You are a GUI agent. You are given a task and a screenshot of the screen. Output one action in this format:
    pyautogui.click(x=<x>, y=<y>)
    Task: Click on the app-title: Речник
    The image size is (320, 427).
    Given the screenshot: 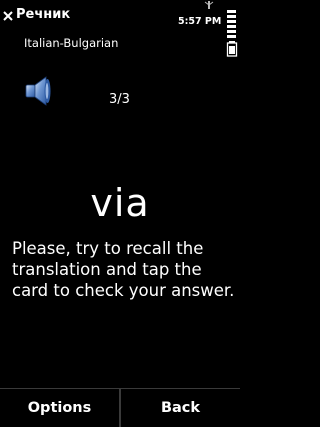 What is the action you would take?
    pyautogui.click(x=43, y=14)
    